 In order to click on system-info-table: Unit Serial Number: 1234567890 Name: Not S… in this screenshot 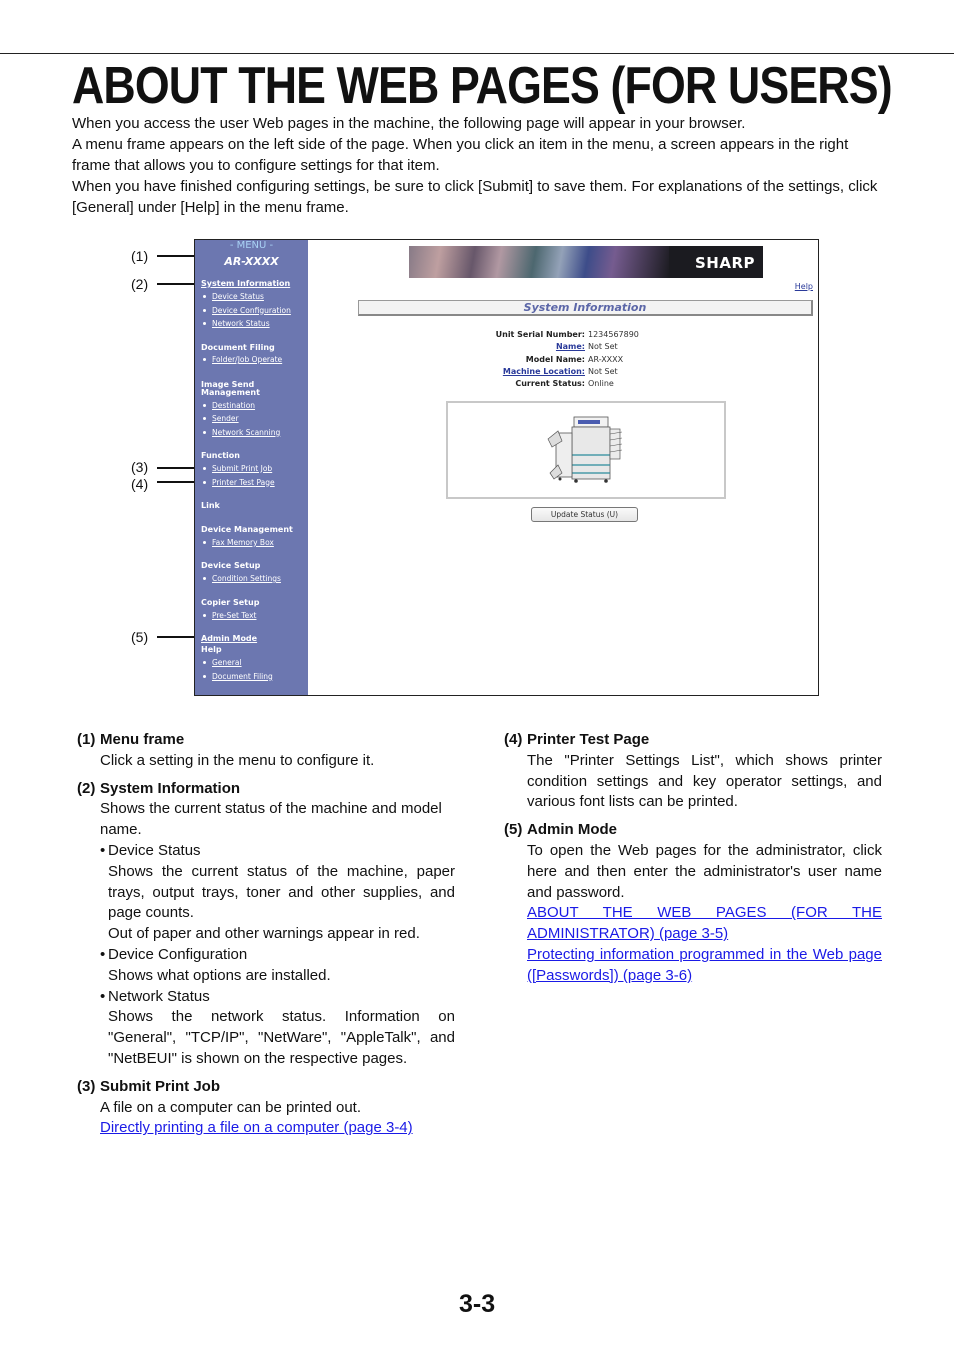, I will do `click(543, 359)`.